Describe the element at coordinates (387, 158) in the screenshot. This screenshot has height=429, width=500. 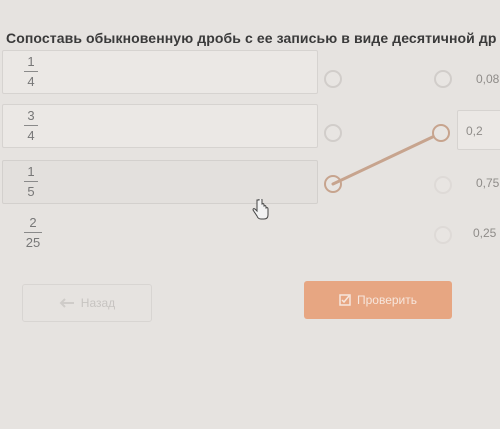
I see `connector-line` at that location.